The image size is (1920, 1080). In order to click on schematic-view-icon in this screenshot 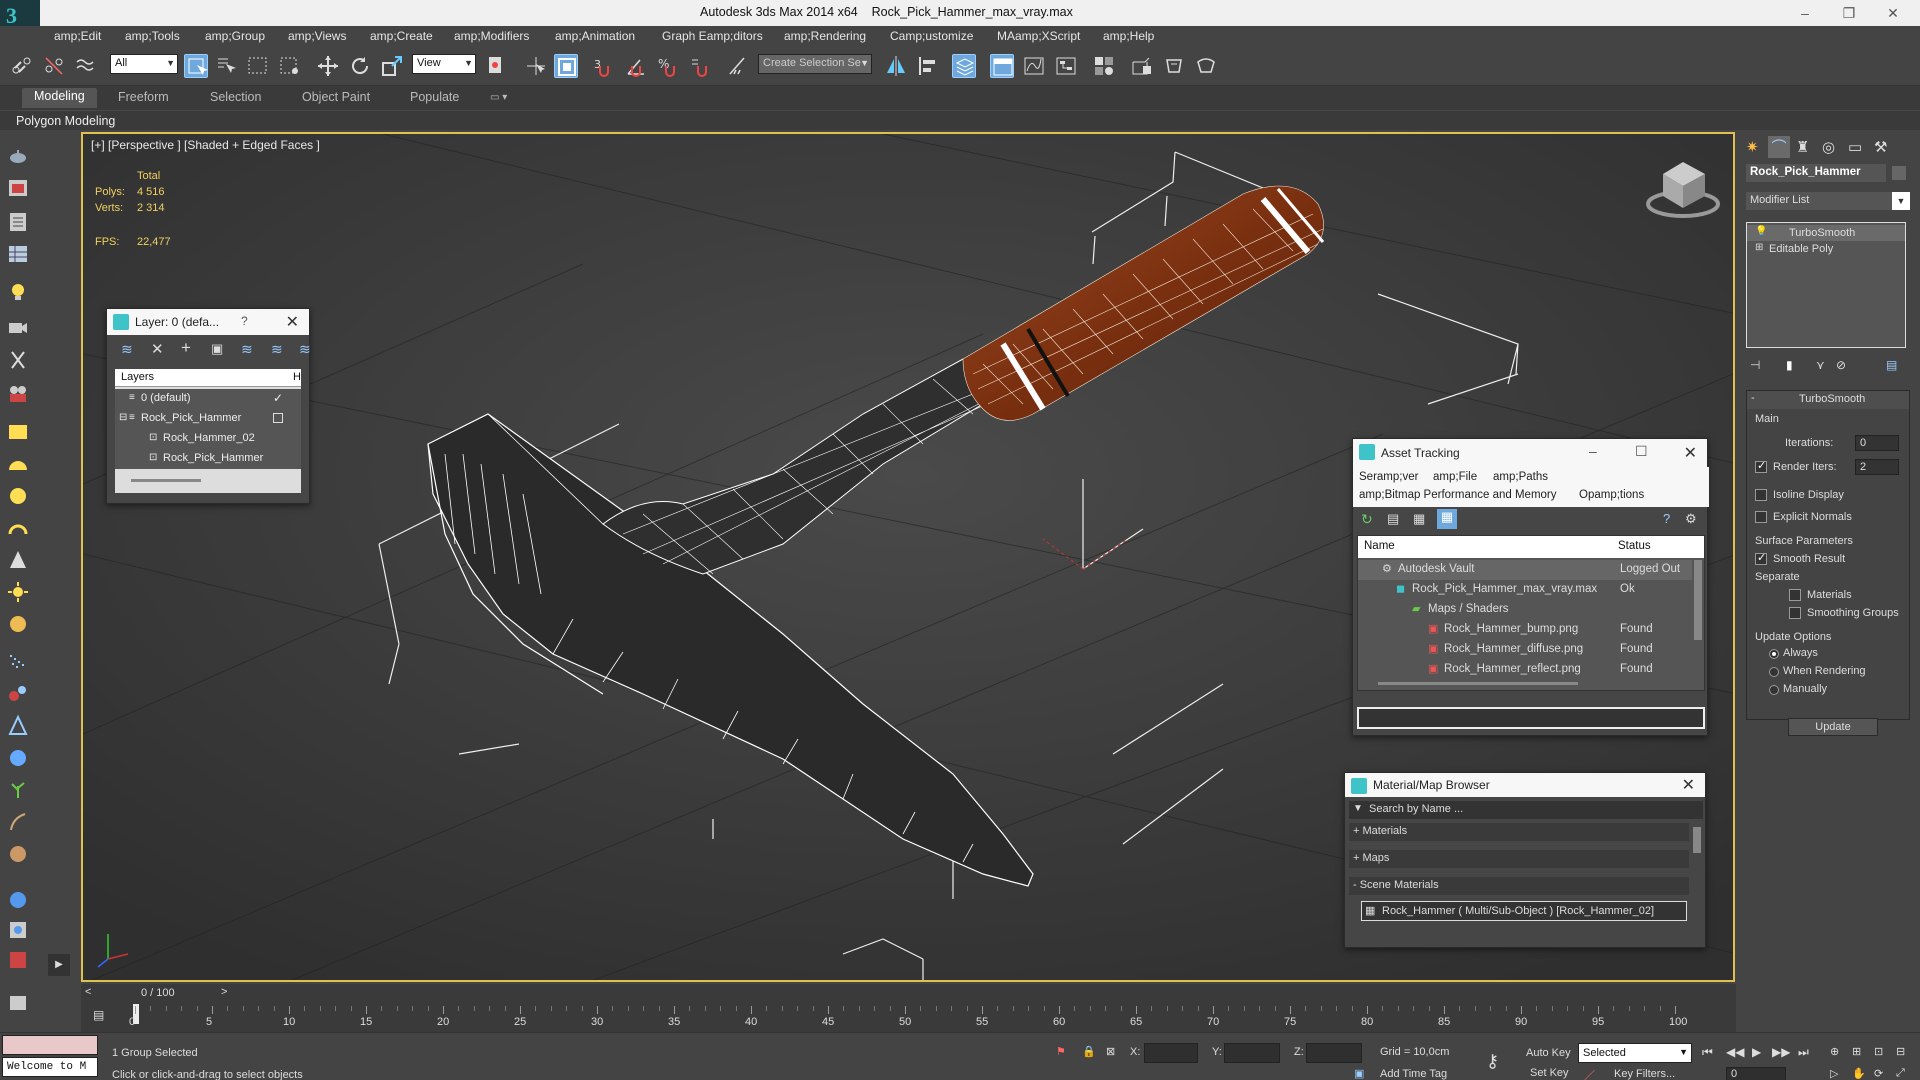, I will do `click(1066, 66)`.